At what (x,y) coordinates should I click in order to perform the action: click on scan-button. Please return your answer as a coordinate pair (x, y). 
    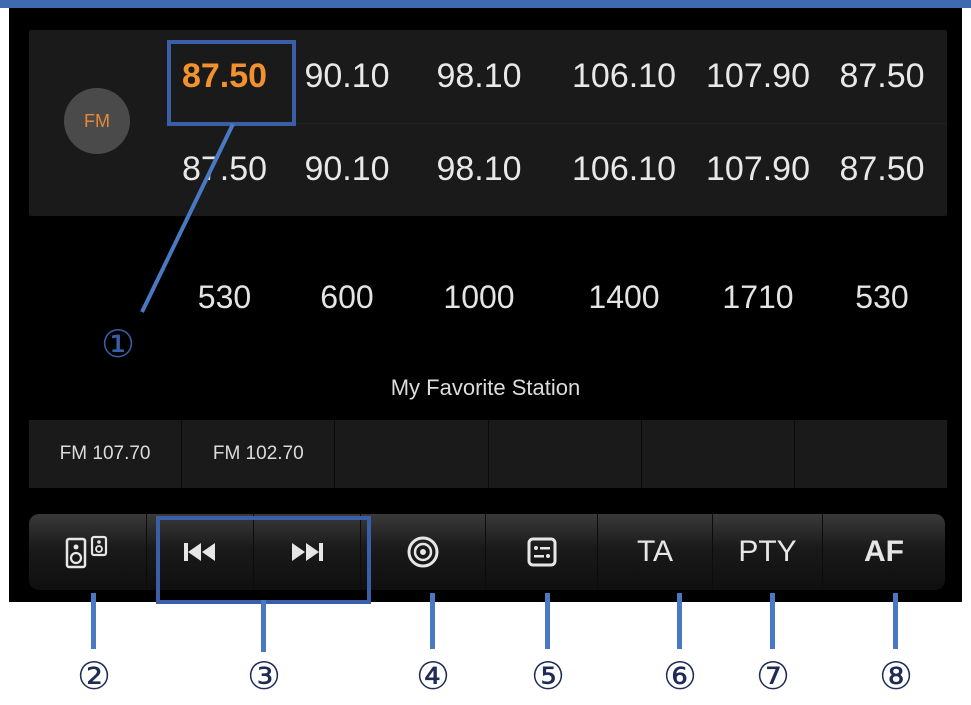
    Looking at the image, I should click on (423, 552).